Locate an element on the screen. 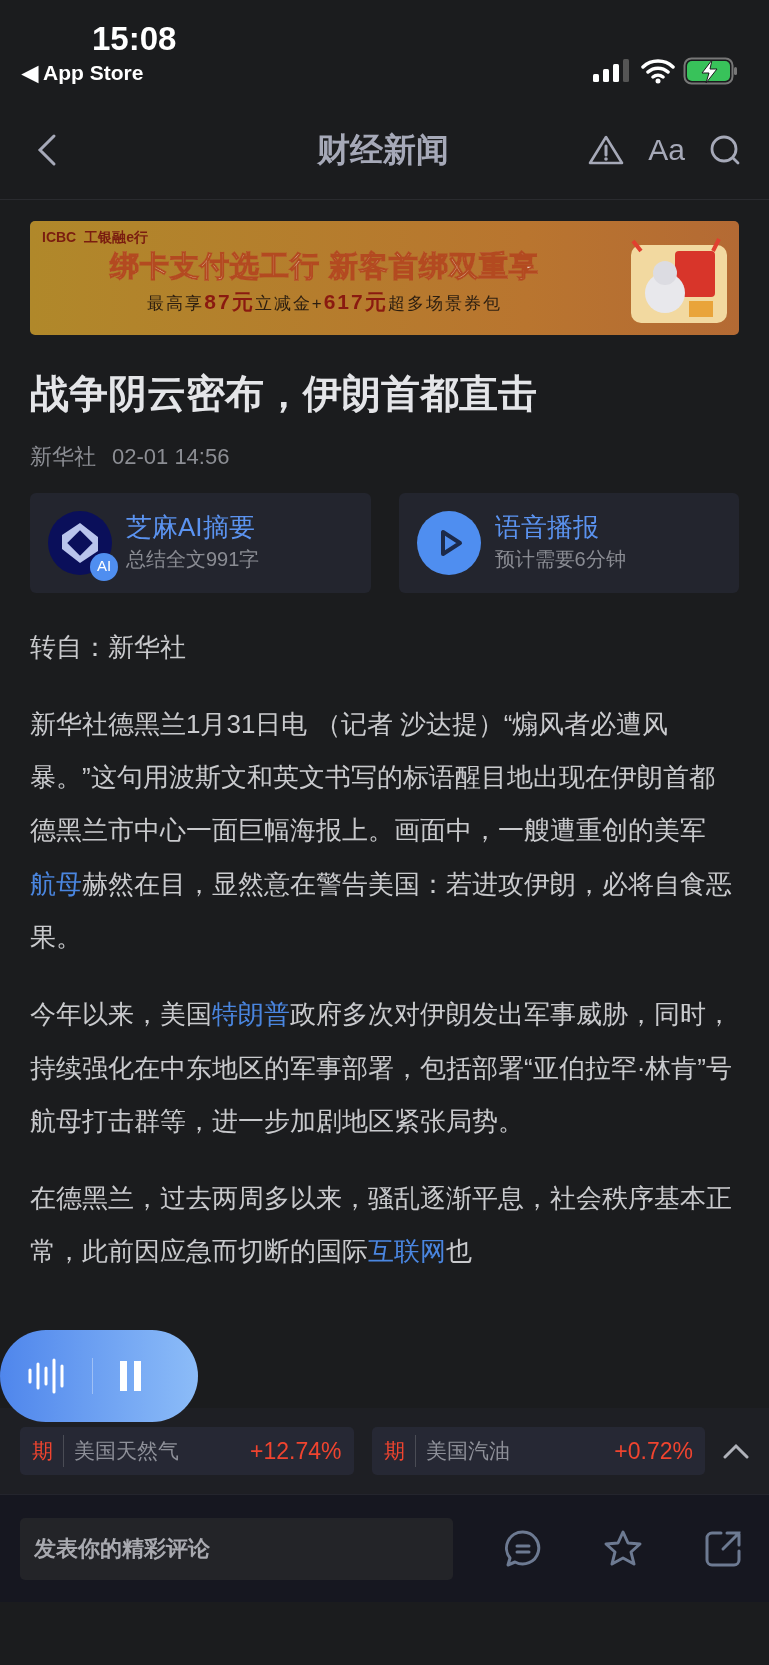  tool-subtitle: 总结全文991字 is located at coordinates (193, 560).